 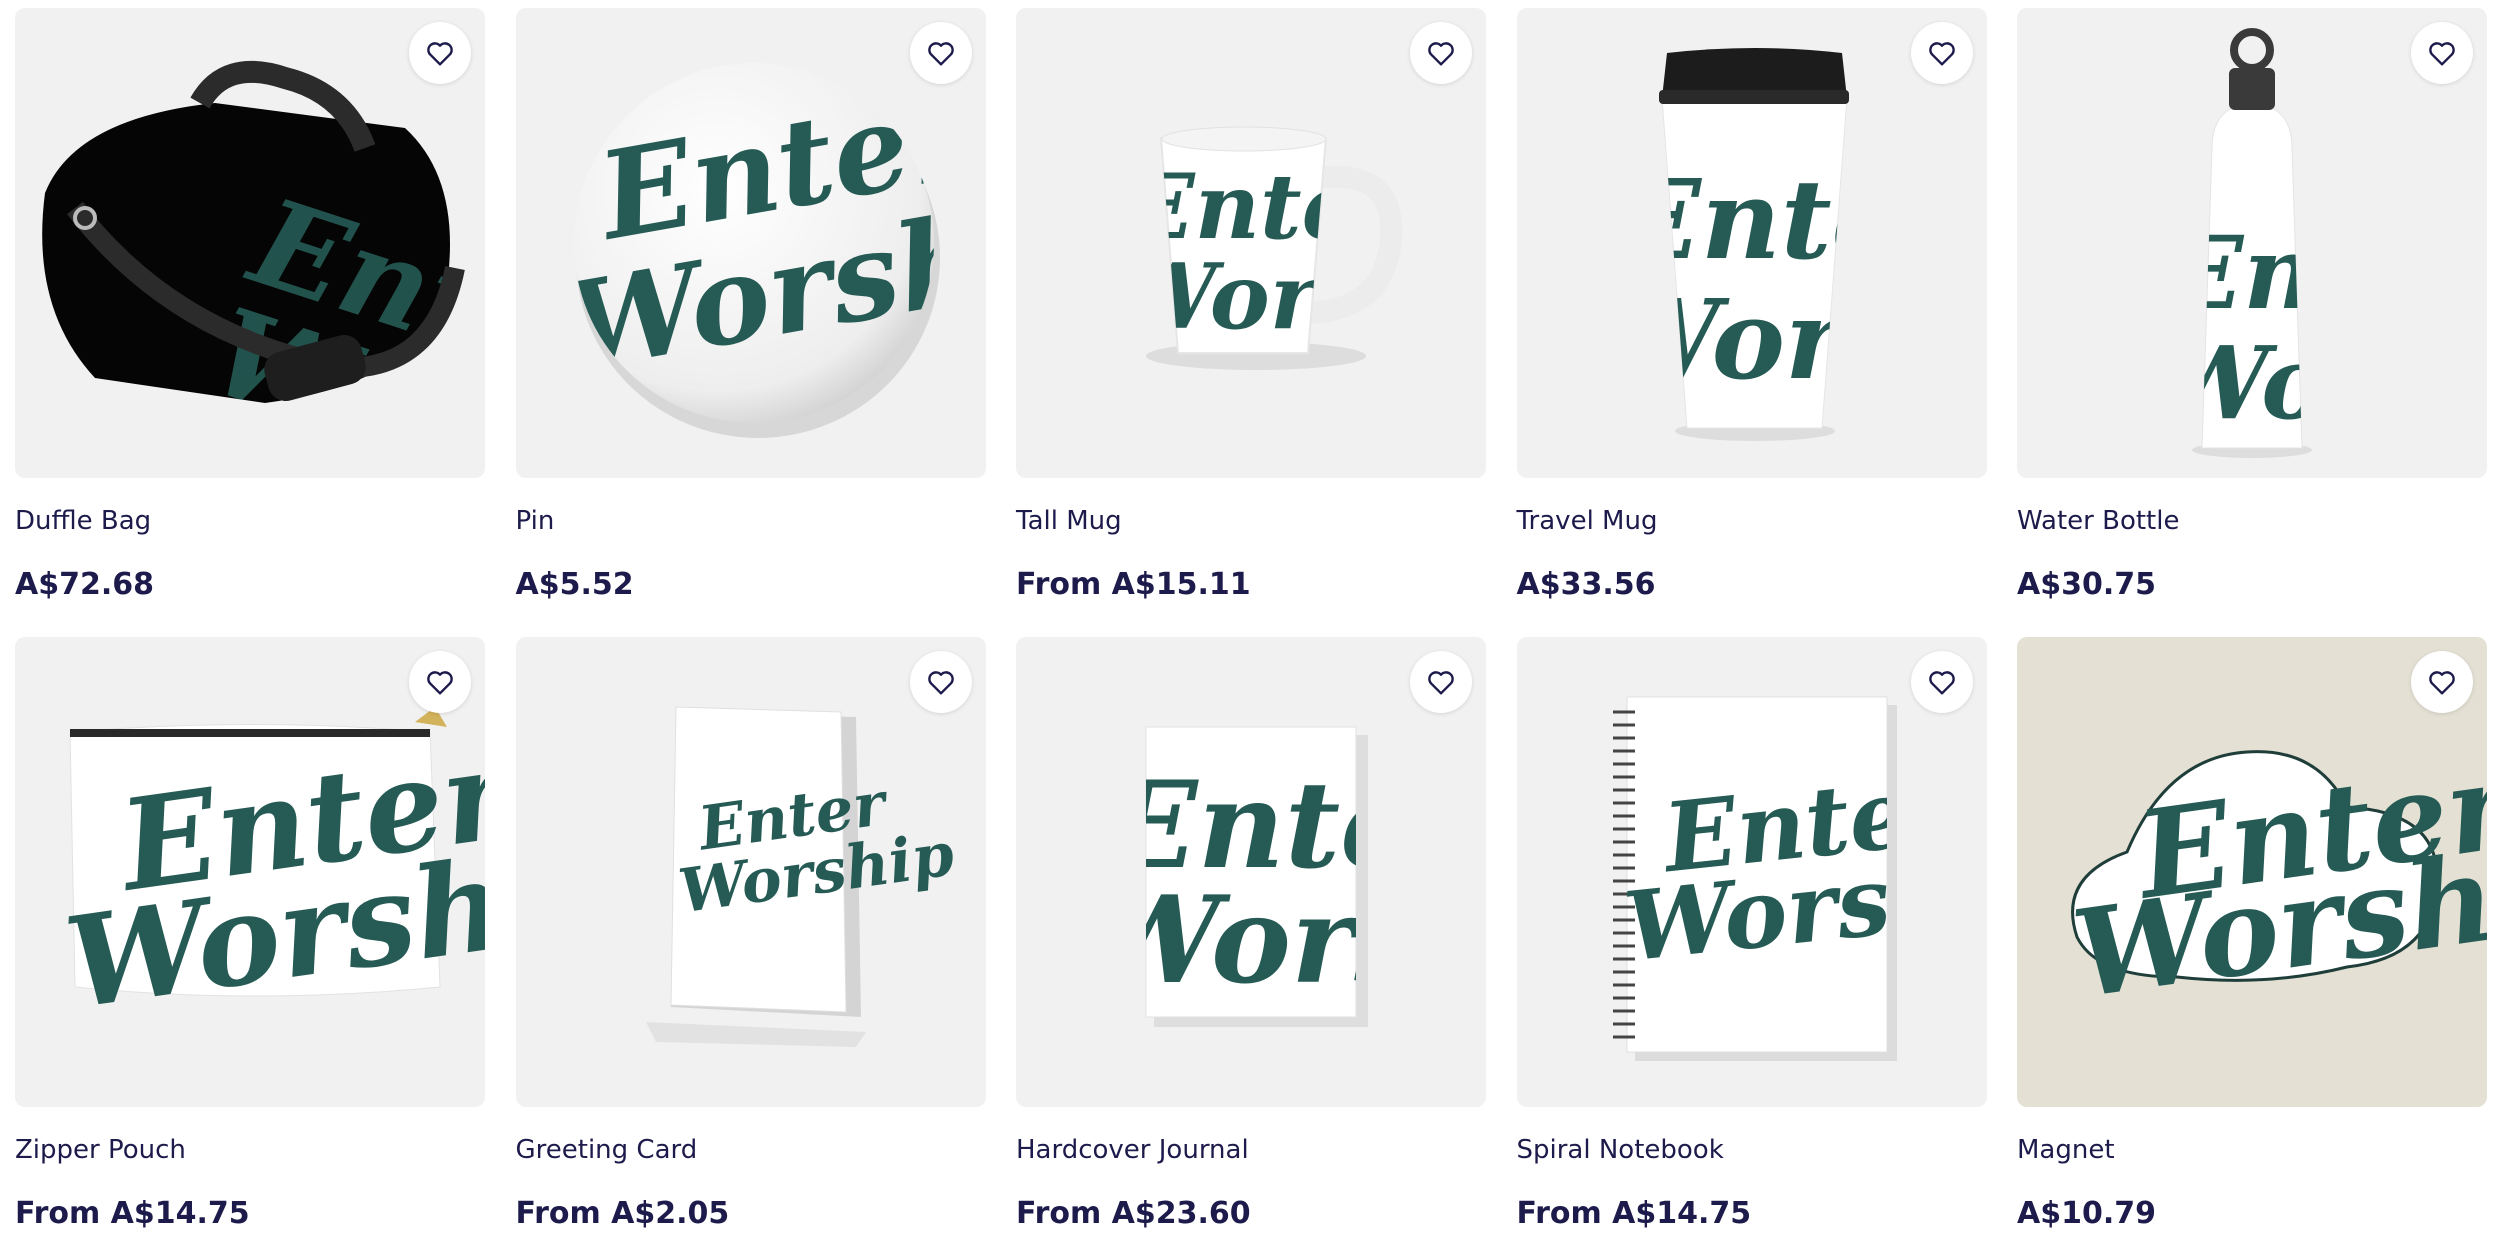 I want to click on product-name: Duffle Bag, so click(x=250, y=521).